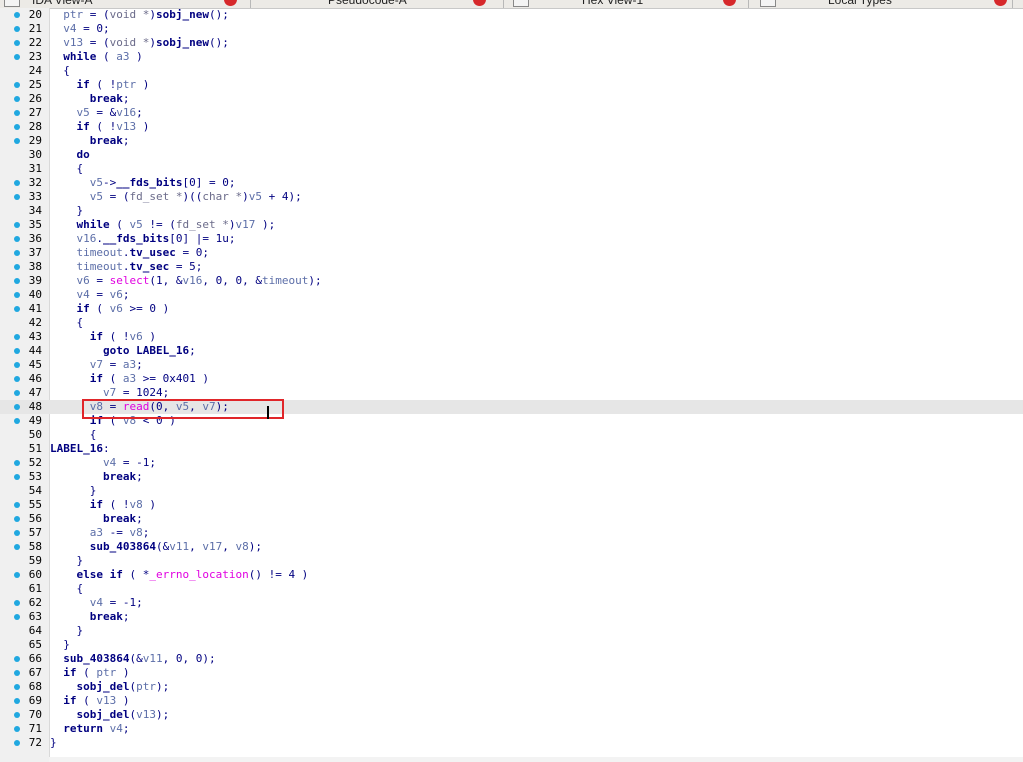 The height and width of the screenshot is (762, 1023). What do you see at coordinates (511, 659) in the screenshot?
I see `code-line: 66 sub_403864(&v11, 0, 0);` at bounding box center [511, 659].